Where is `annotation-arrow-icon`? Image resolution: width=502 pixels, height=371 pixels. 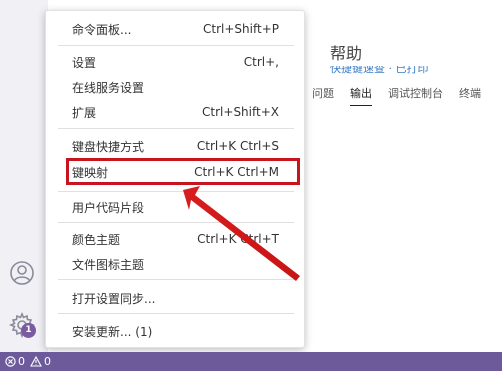 annotation-arrow-icon is located at coordinates (241, 233).